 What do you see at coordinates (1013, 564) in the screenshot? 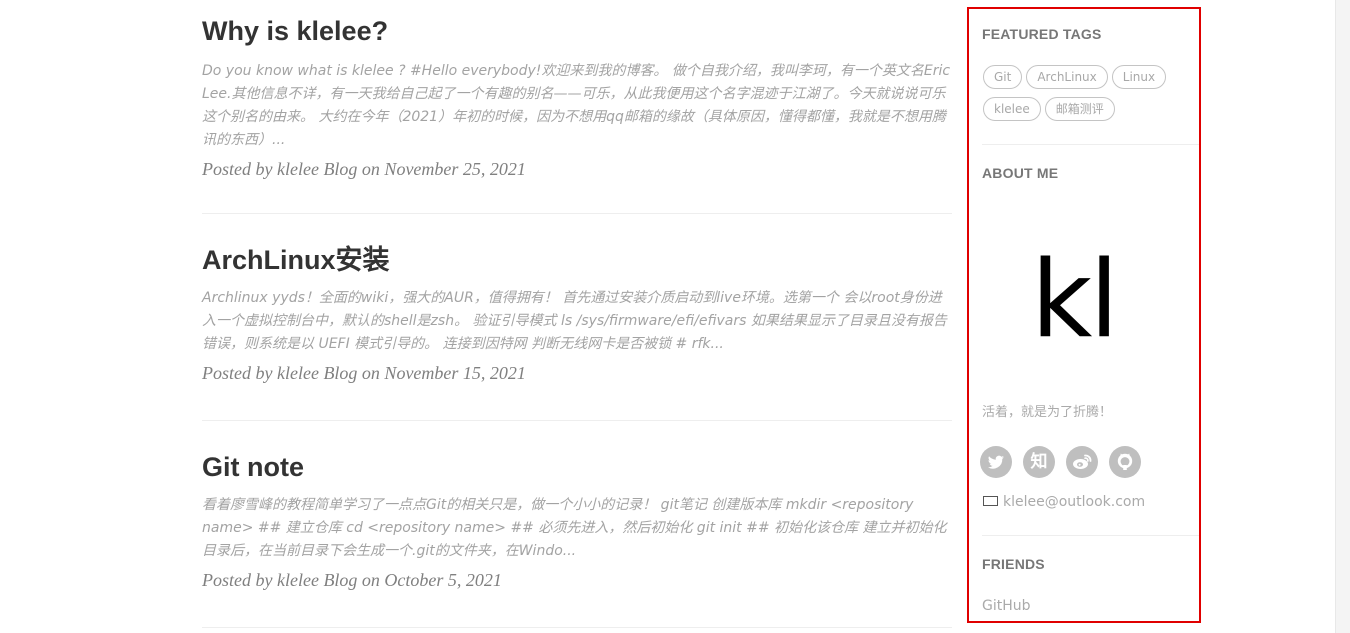
I see `friends-title: FRIENDS` at bounding box center [1013, 564].